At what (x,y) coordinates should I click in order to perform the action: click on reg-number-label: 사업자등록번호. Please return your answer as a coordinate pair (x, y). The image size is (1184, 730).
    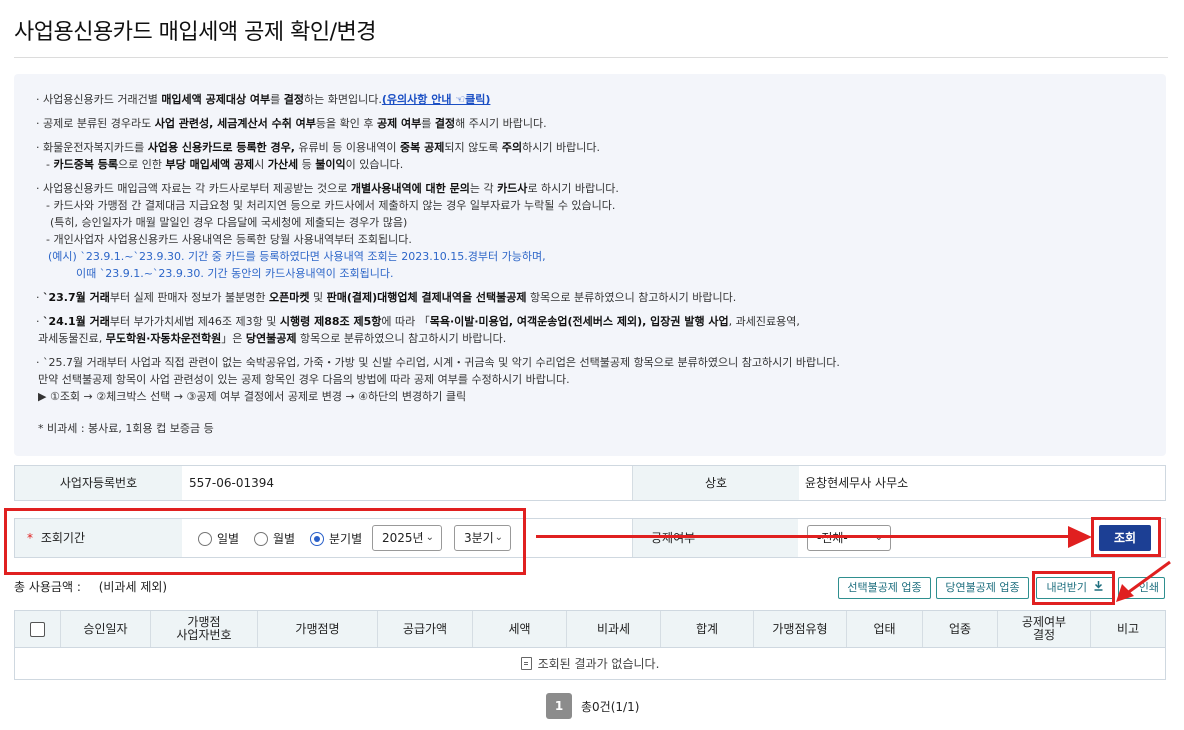
    Looking at the image, I should click on (98, 483).